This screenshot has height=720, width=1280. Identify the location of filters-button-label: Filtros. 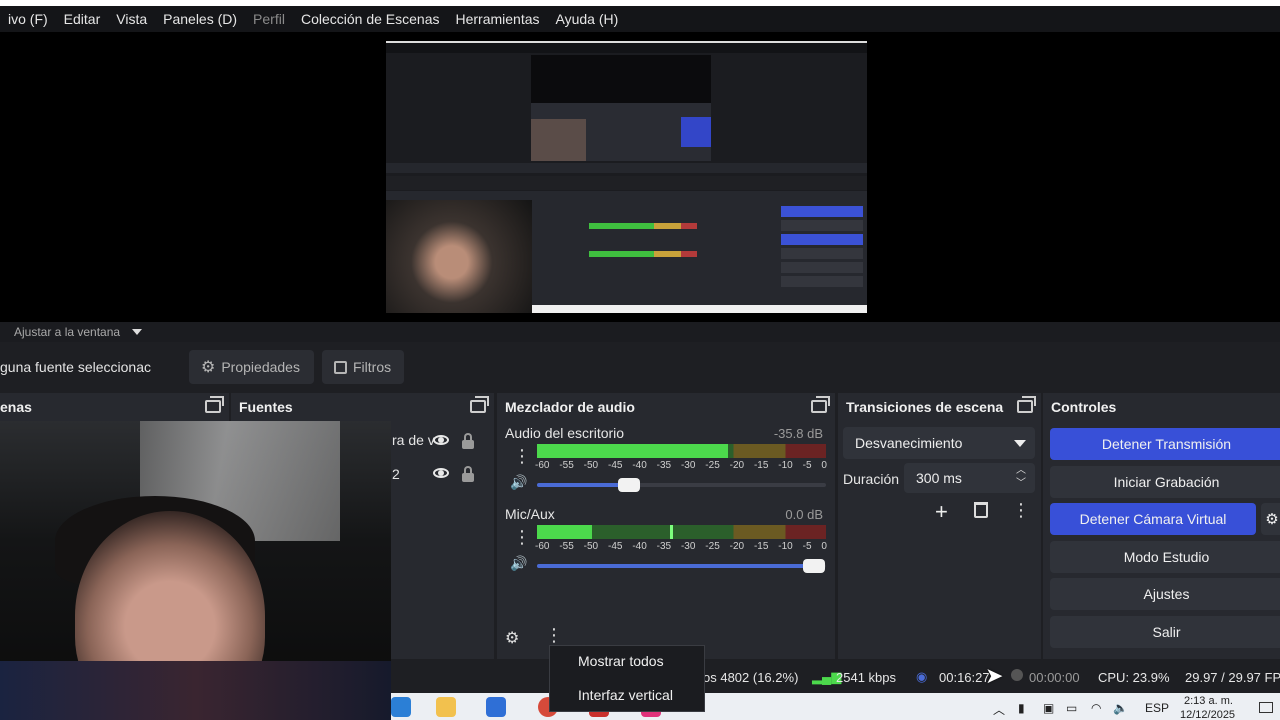
(372, 367).